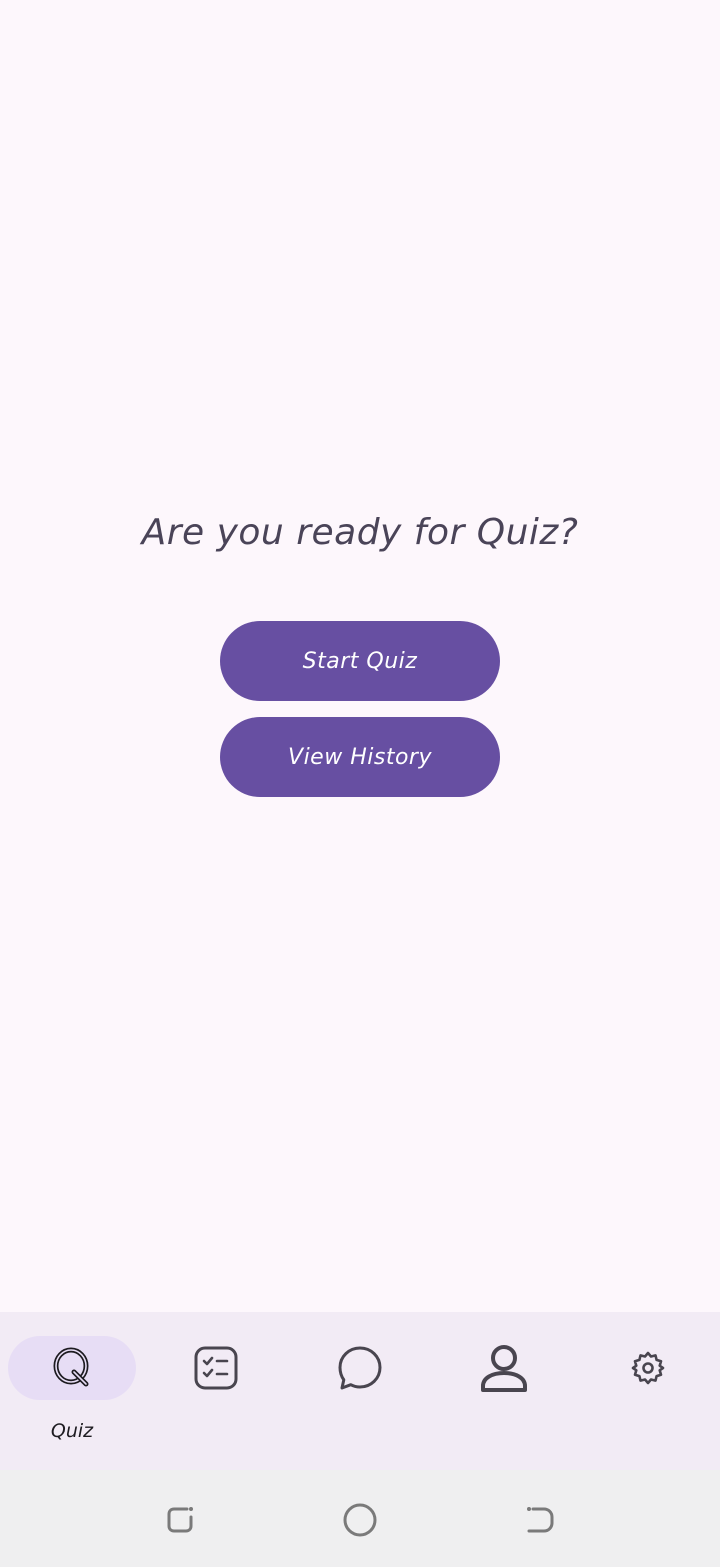 This screenshot has height=1567, width=720. I want to click on quiz-icon, so click(72, 1368).